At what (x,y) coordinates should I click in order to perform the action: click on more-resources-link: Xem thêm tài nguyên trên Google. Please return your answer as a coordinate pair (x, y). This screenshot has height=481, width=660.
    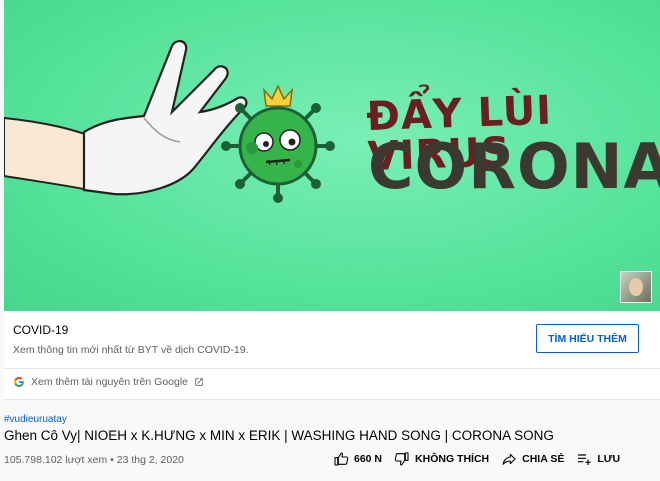
    Looking at the image, I should click on (108, 382).